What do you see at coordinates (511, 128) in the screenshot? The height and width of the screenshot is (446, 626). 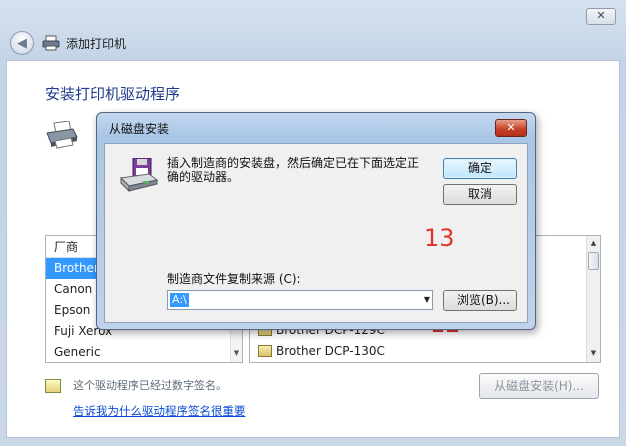 I see `dialog-close-button: ✕` at bounding box center [511, 128].